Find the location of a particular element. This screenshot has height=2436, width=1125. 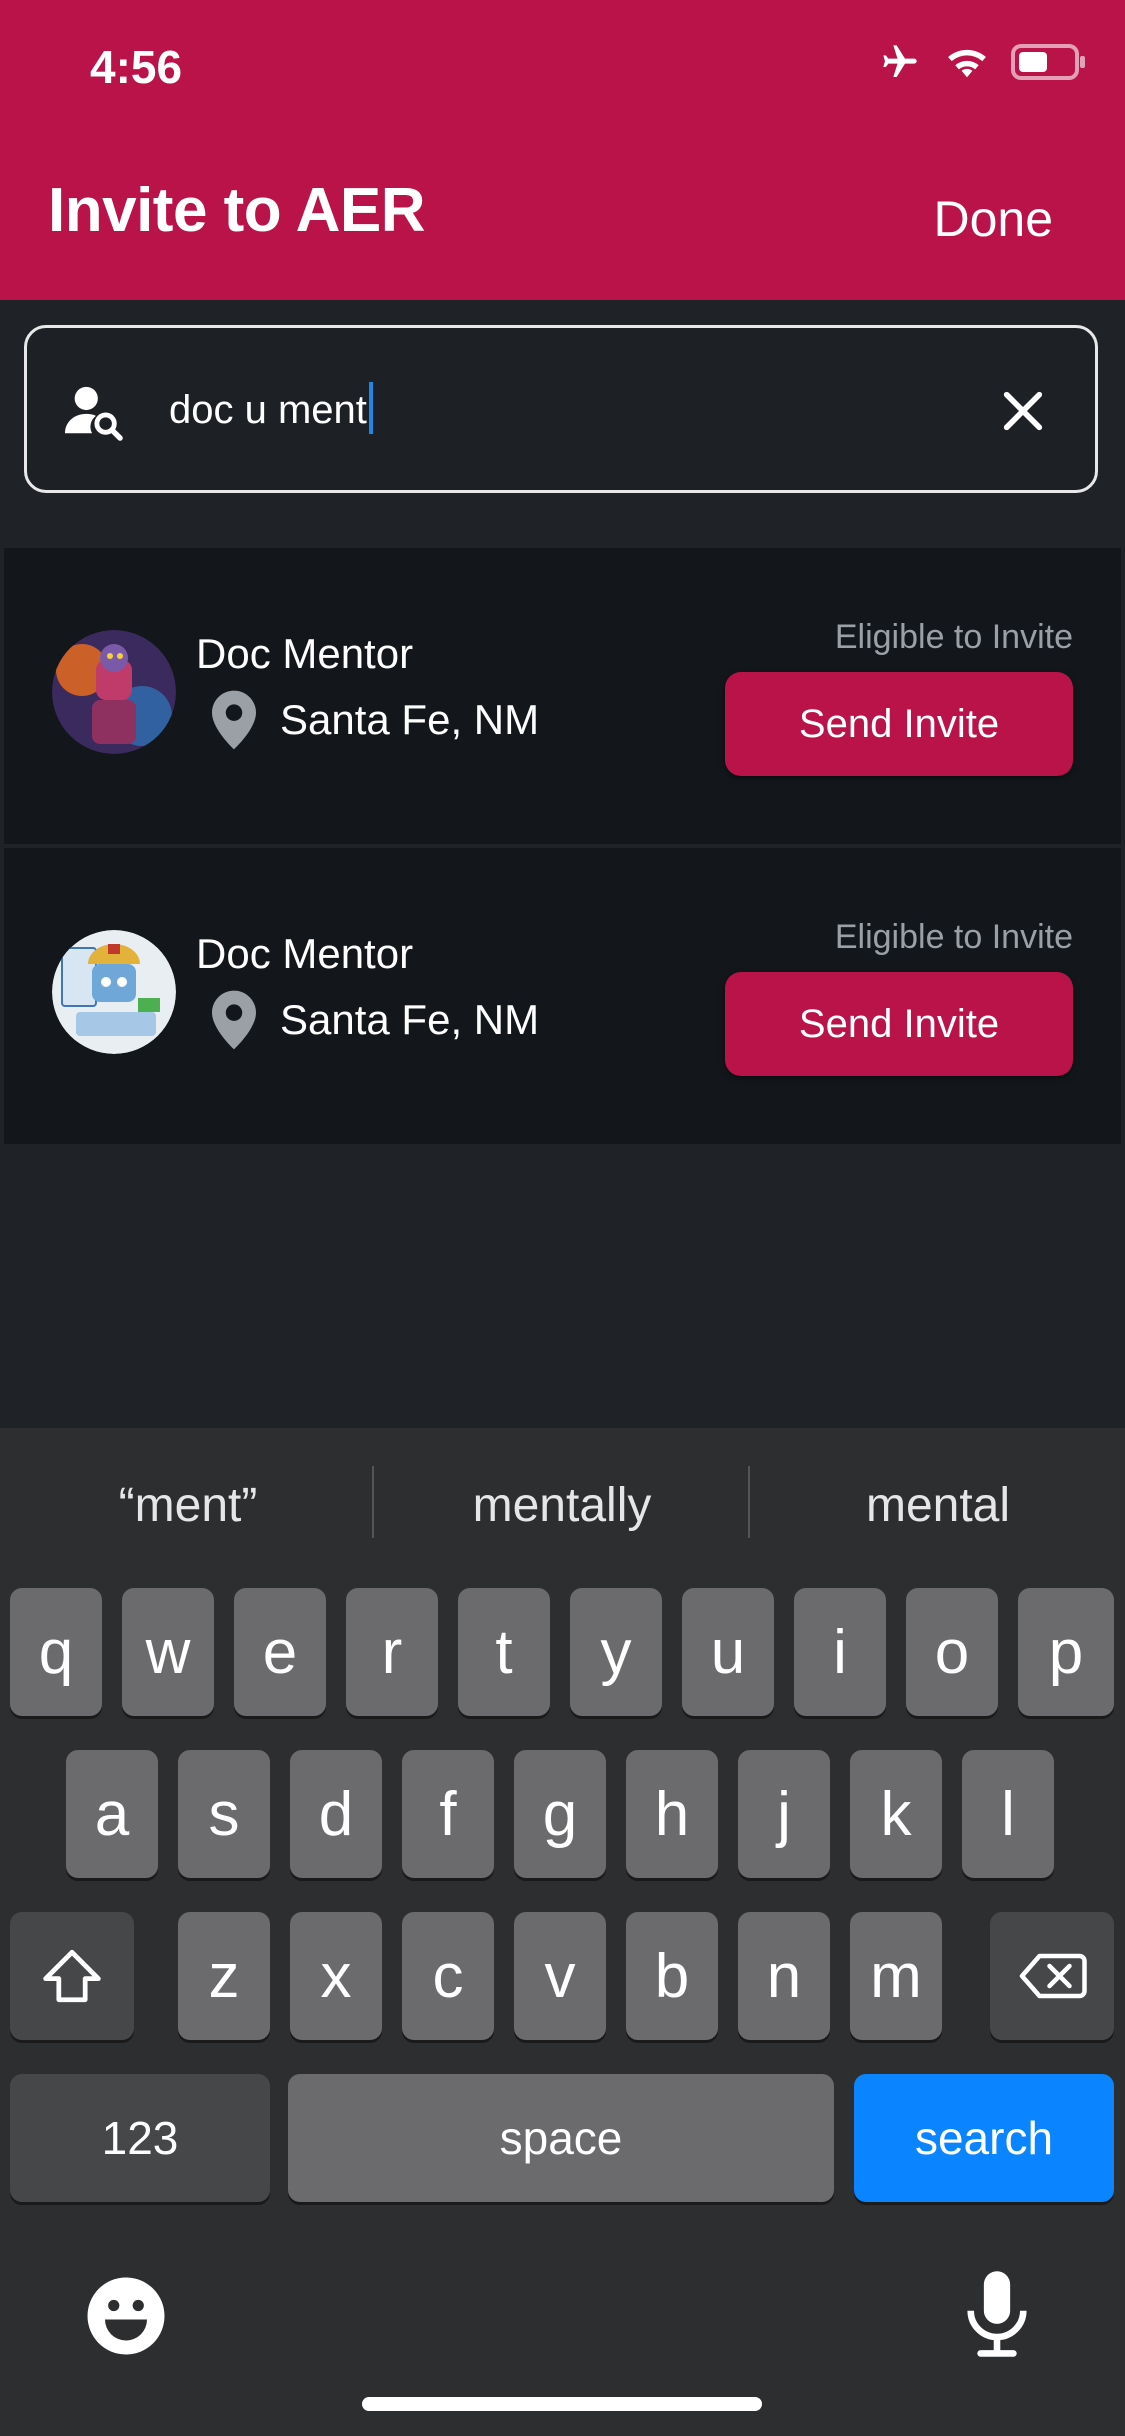

page-title: Invite to AER is located at coordinates (237, 210).